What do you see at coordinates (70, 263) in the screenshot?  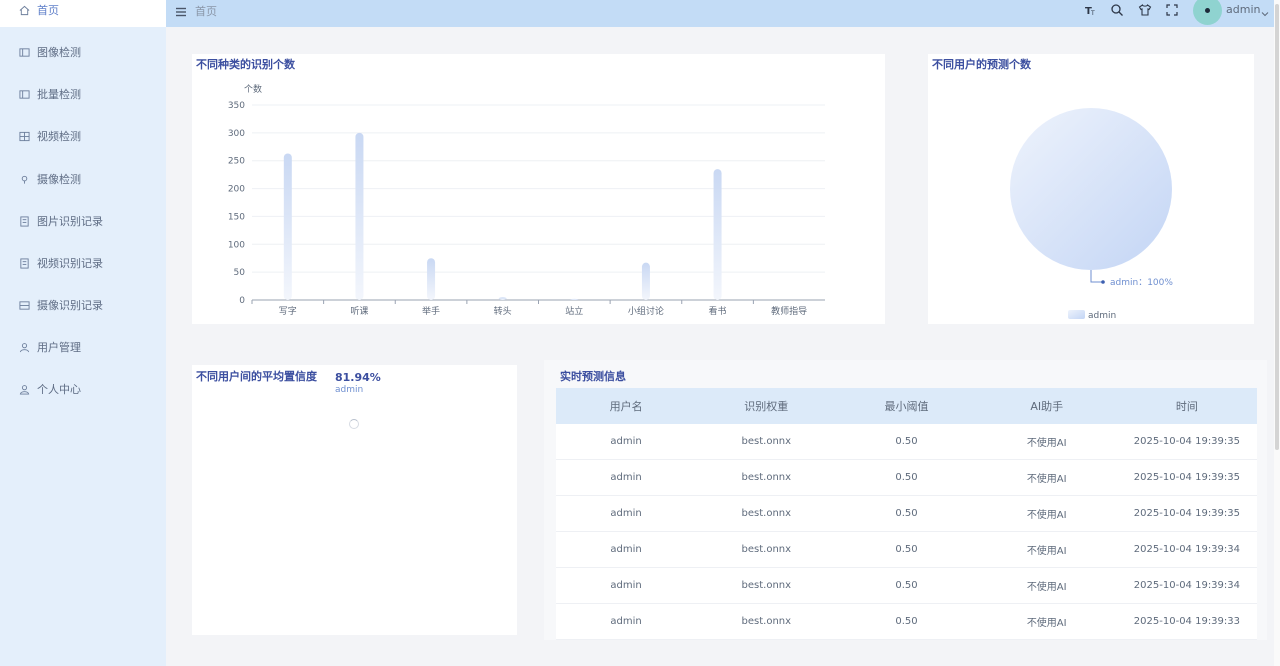 I see `sidebar-item-label: 视频识别记录` at bounding box center [70, 263].